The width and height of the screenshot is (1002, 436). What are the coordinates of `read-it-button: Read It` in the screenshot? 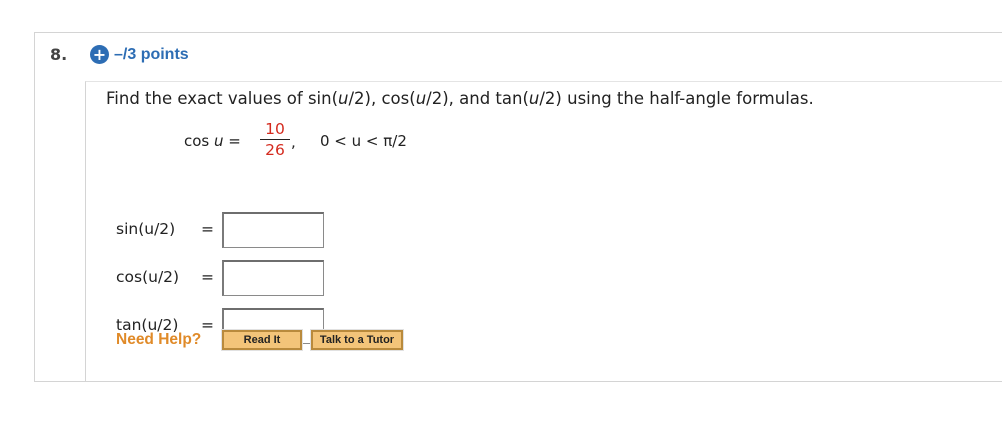 It's located at (262, 340).